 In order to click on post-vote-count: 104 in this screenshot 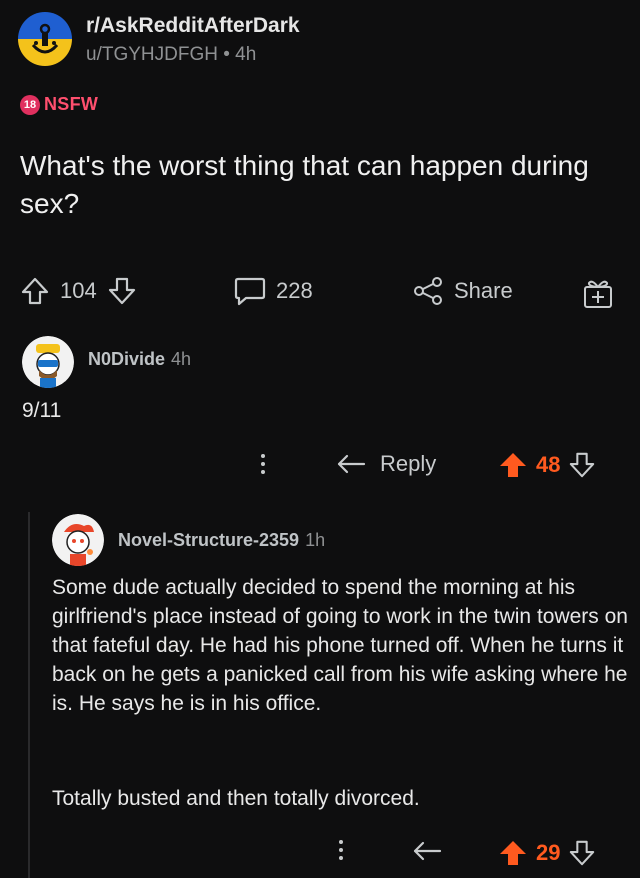, I will do `click(78, 290)`.